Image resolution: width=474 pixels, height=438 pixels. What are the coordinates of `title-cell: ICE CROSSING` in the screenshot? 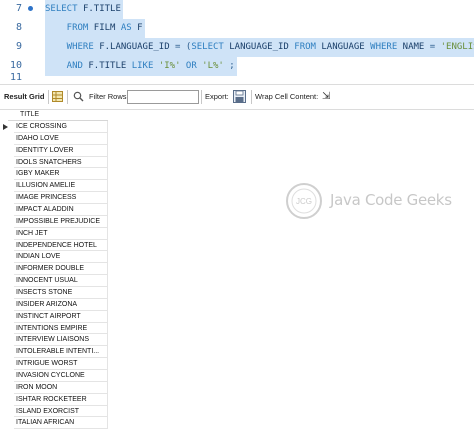 It's located at (61, 127).